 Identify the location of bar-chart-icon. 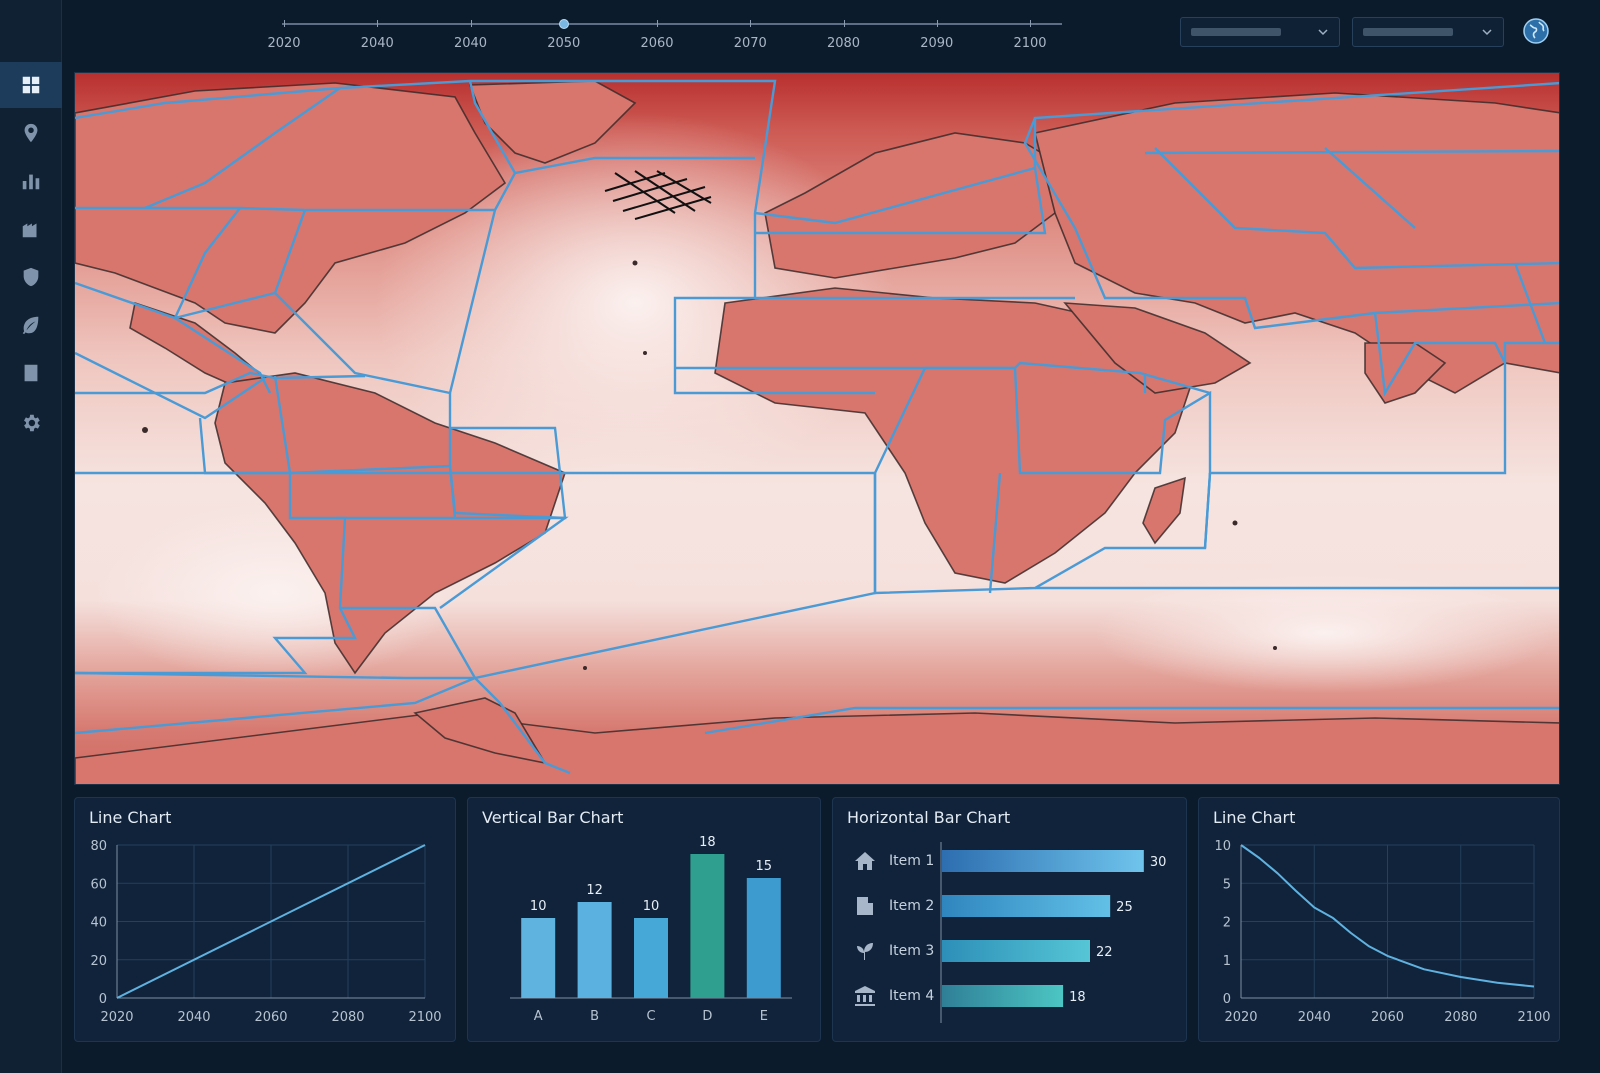
(31, 182).